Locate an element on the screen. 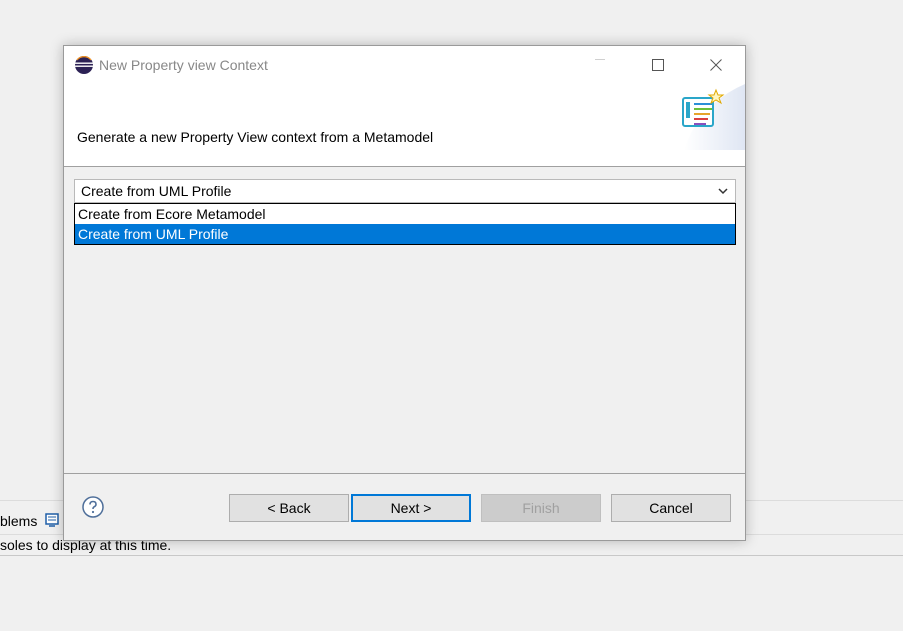  minimize-icon is located at coordinates (600, 59).